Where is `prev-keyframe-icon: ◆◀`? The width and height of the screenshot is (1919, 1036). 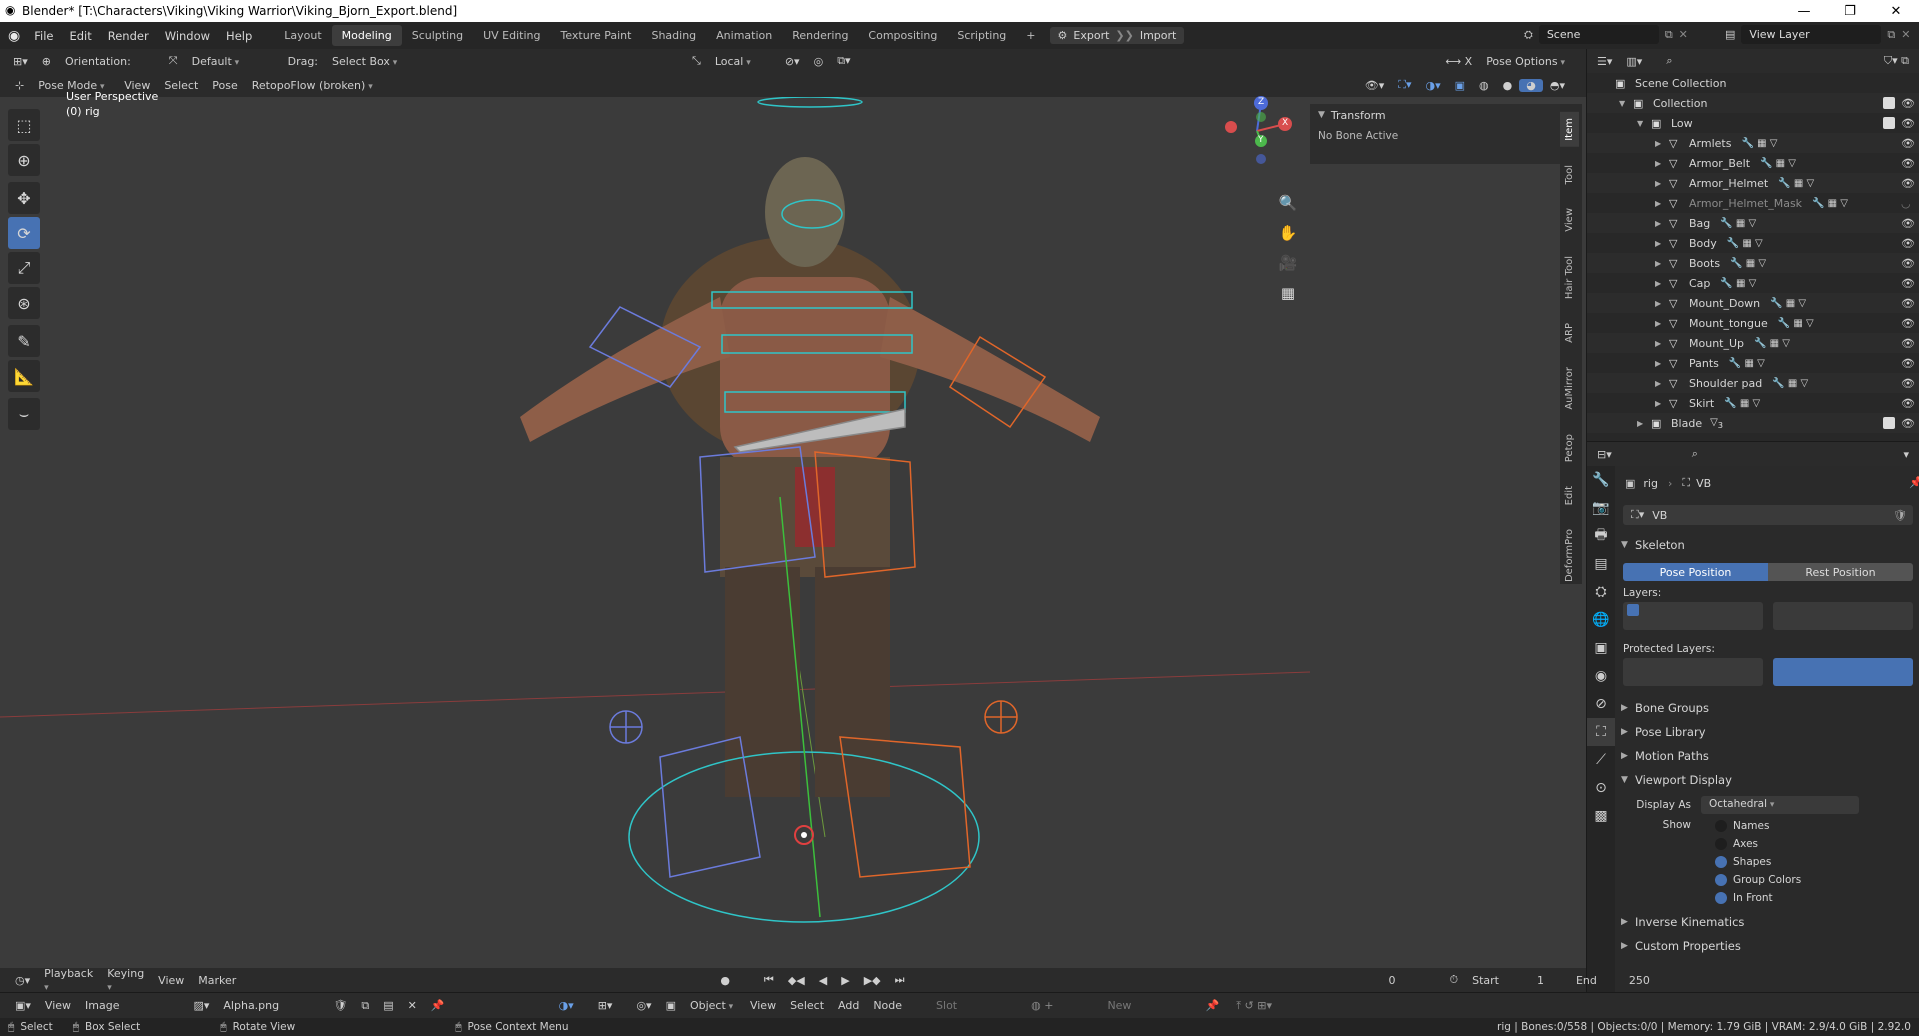
prev-keyframe-icon: ◆◀ is located at coordinates (796, 980).